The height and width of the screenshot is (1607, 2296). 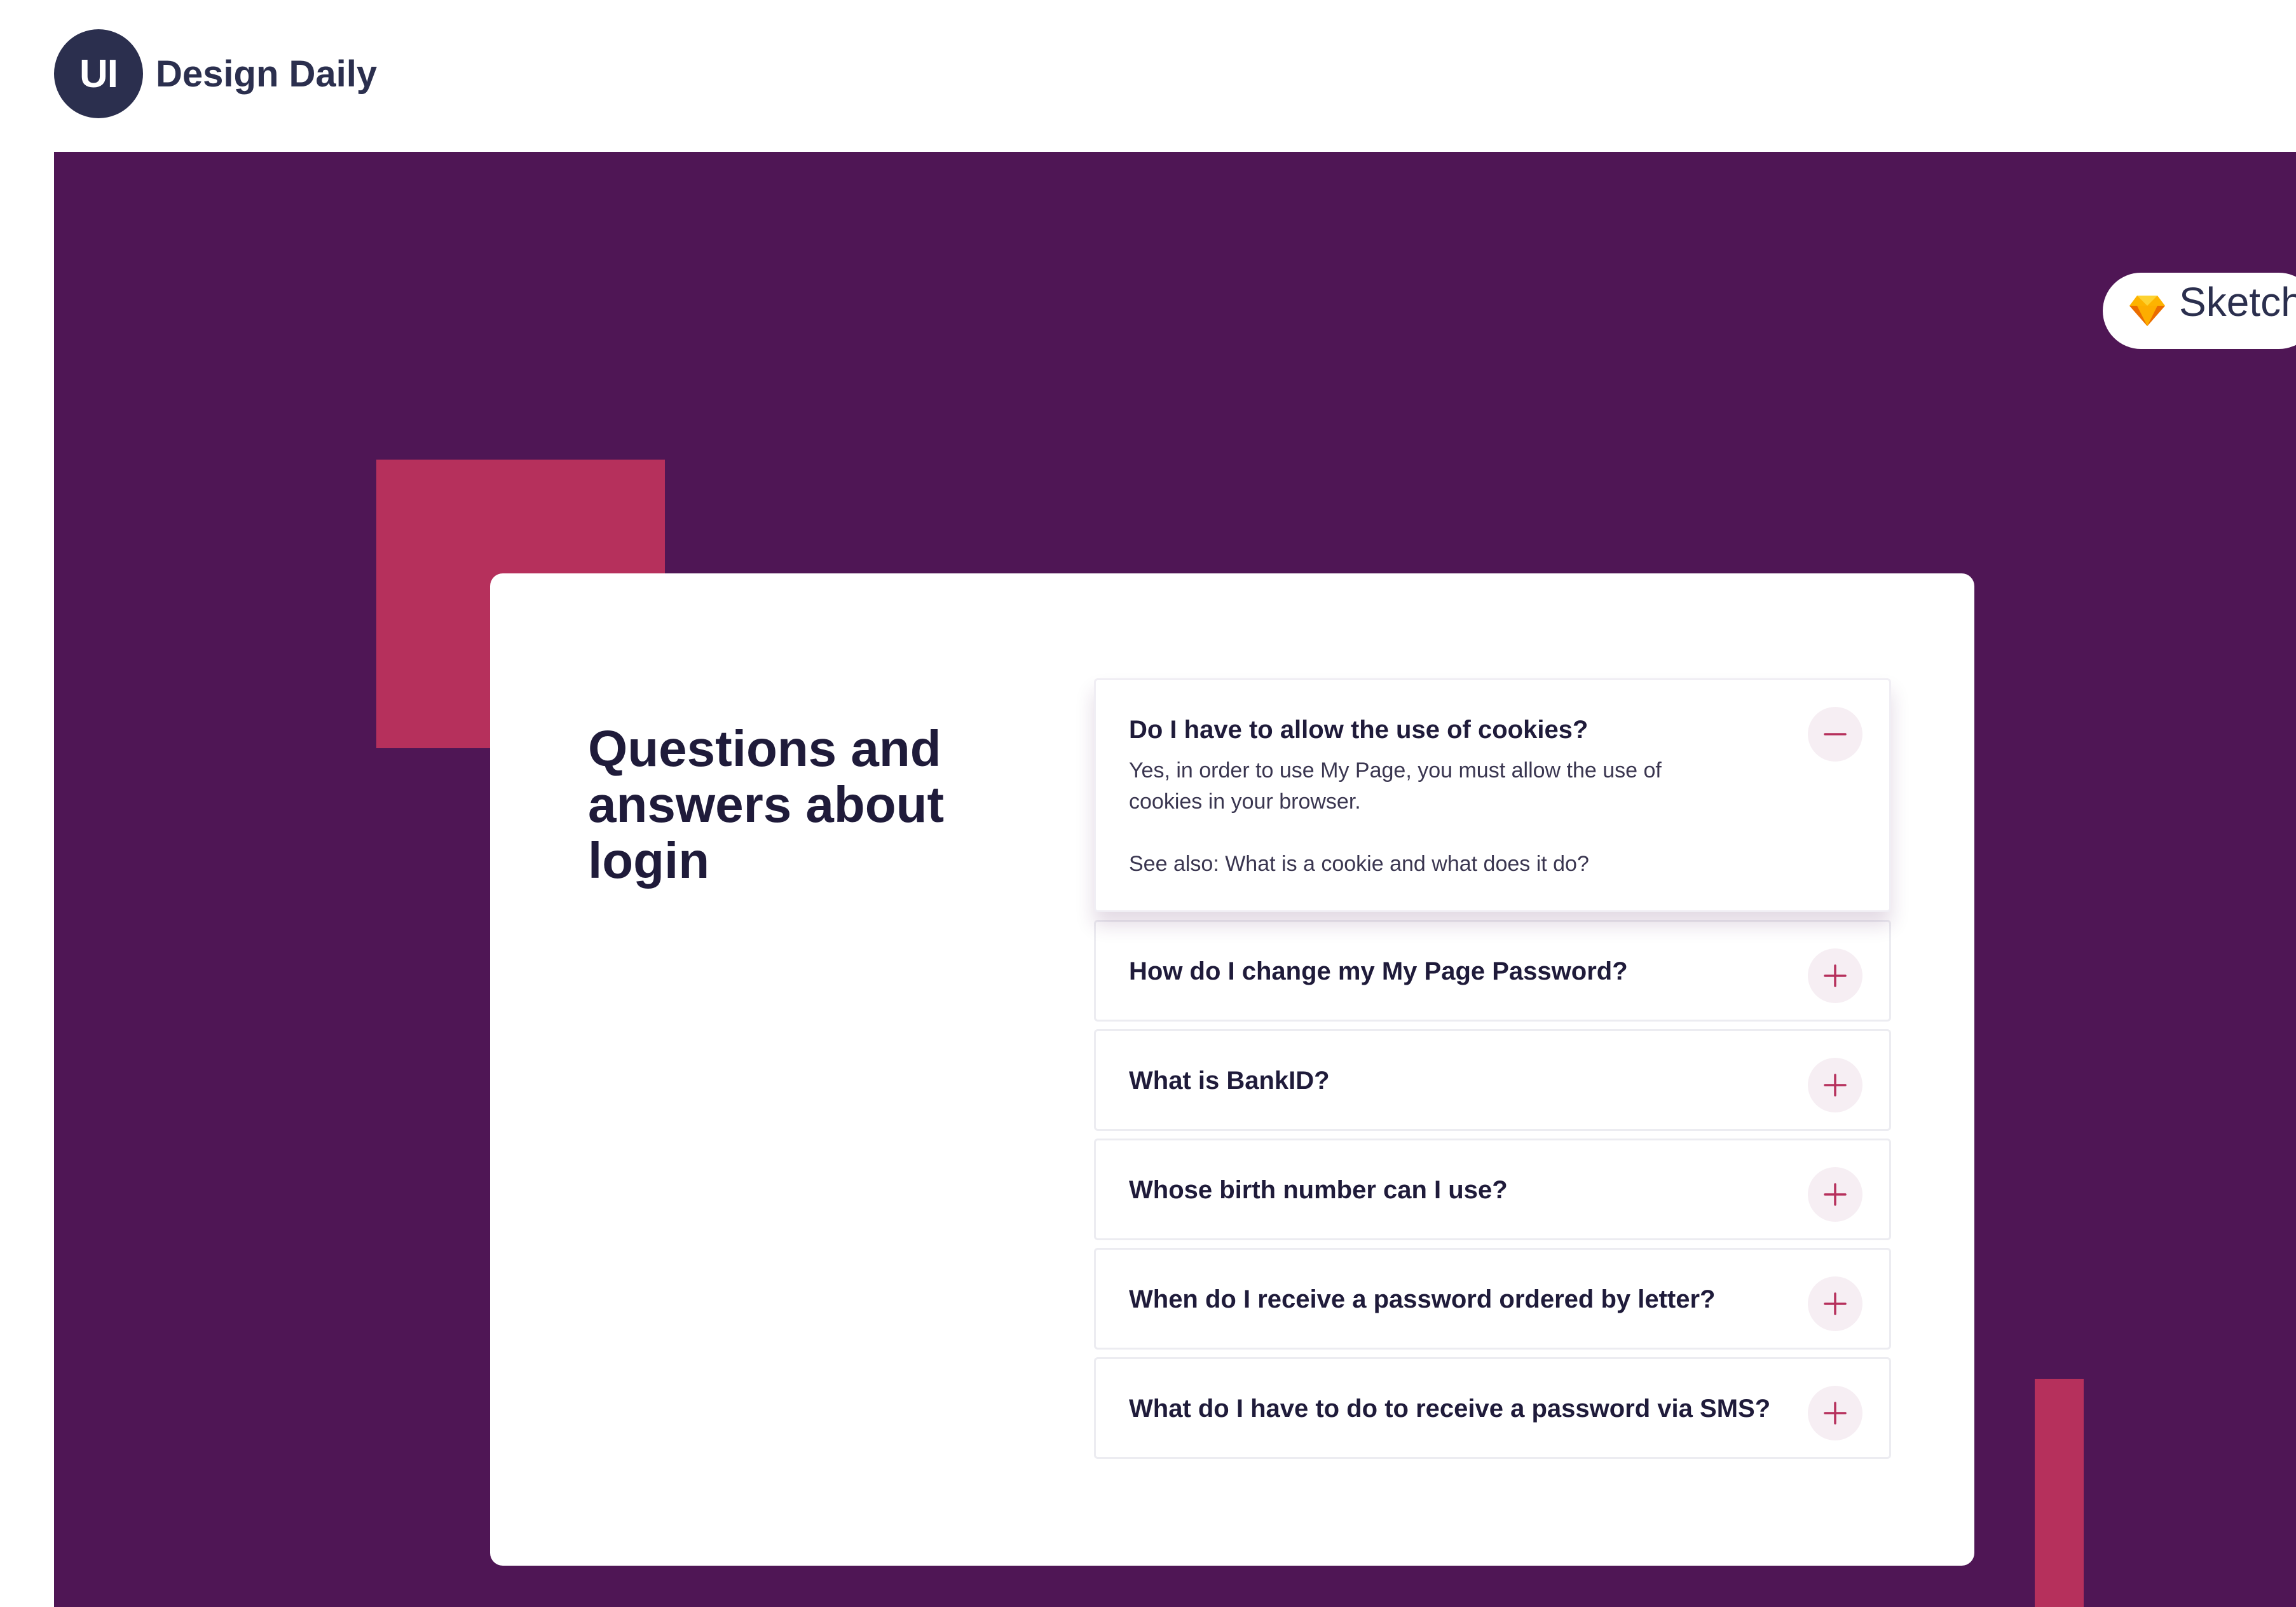 I want to click on faq-question: How do I change my My Page Password?, so click(x=1379, y=971).